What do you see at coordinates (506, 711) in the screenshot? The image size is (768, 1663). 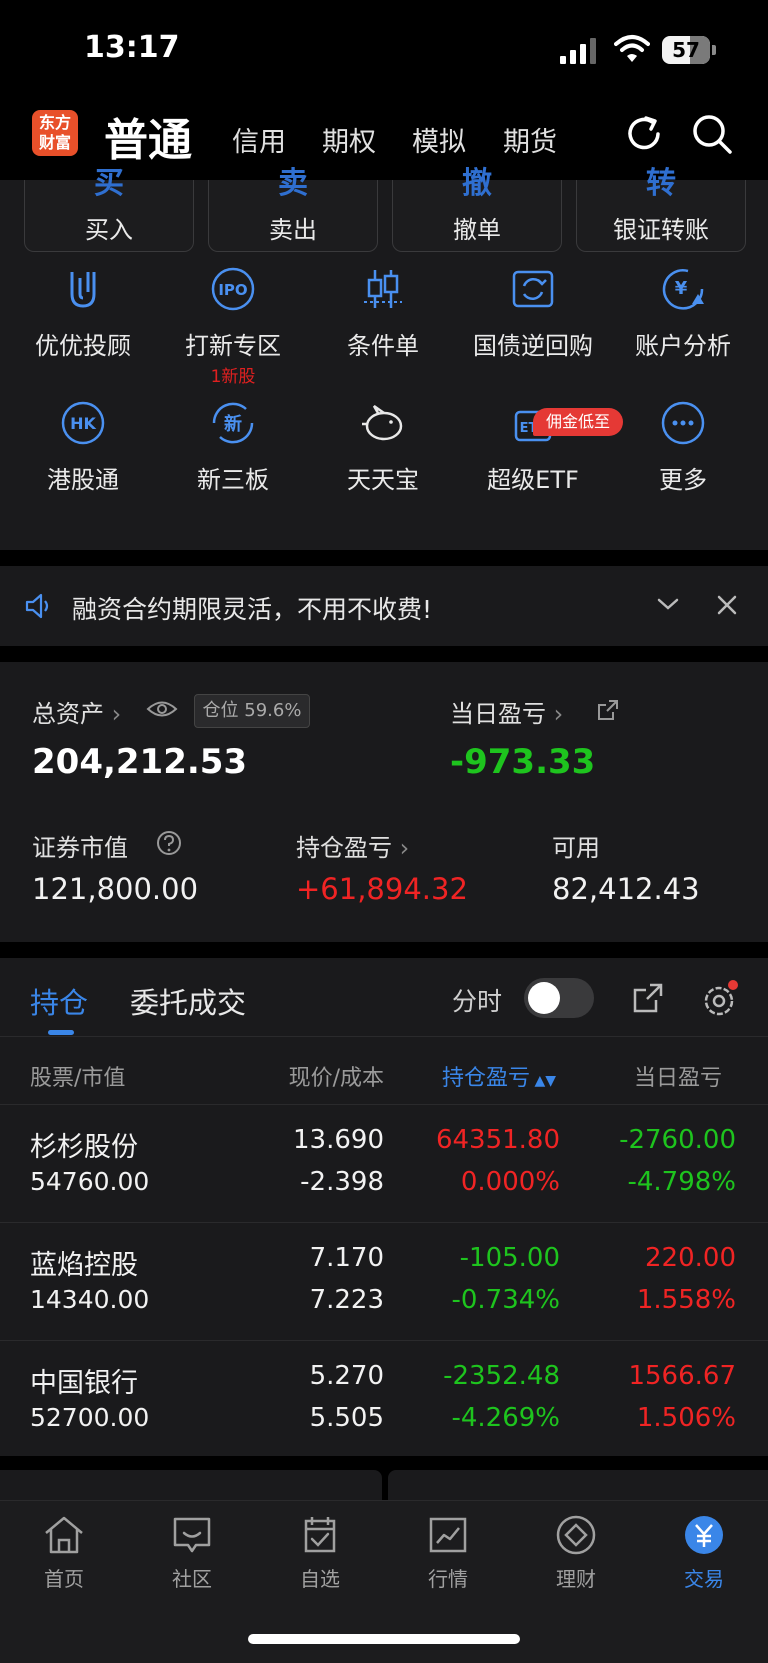 I see `daily-pl-label: 当日盈亏 ›` at bounding box center [506, 711].